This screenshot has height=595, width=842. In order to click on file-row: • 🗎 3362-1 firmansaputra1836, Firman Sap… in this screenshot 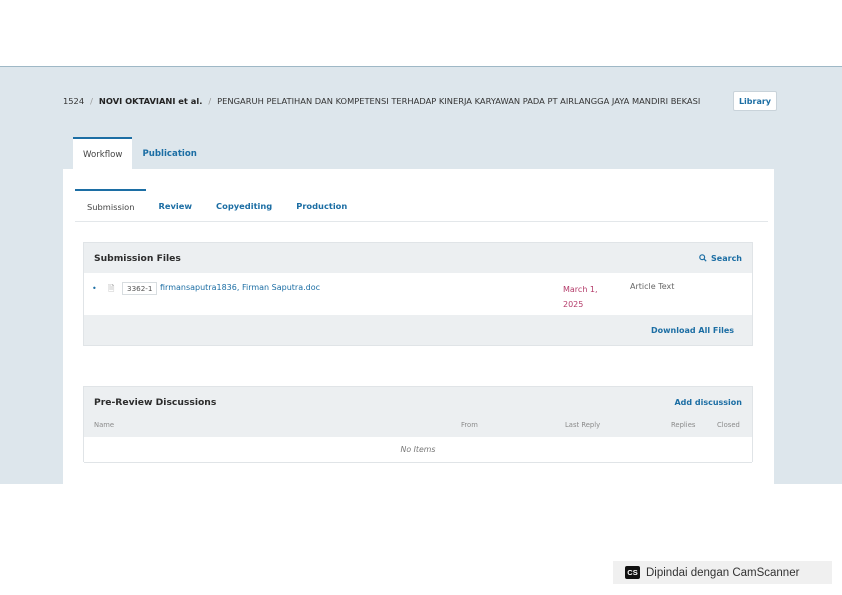, I will do `click(418, 294)`.